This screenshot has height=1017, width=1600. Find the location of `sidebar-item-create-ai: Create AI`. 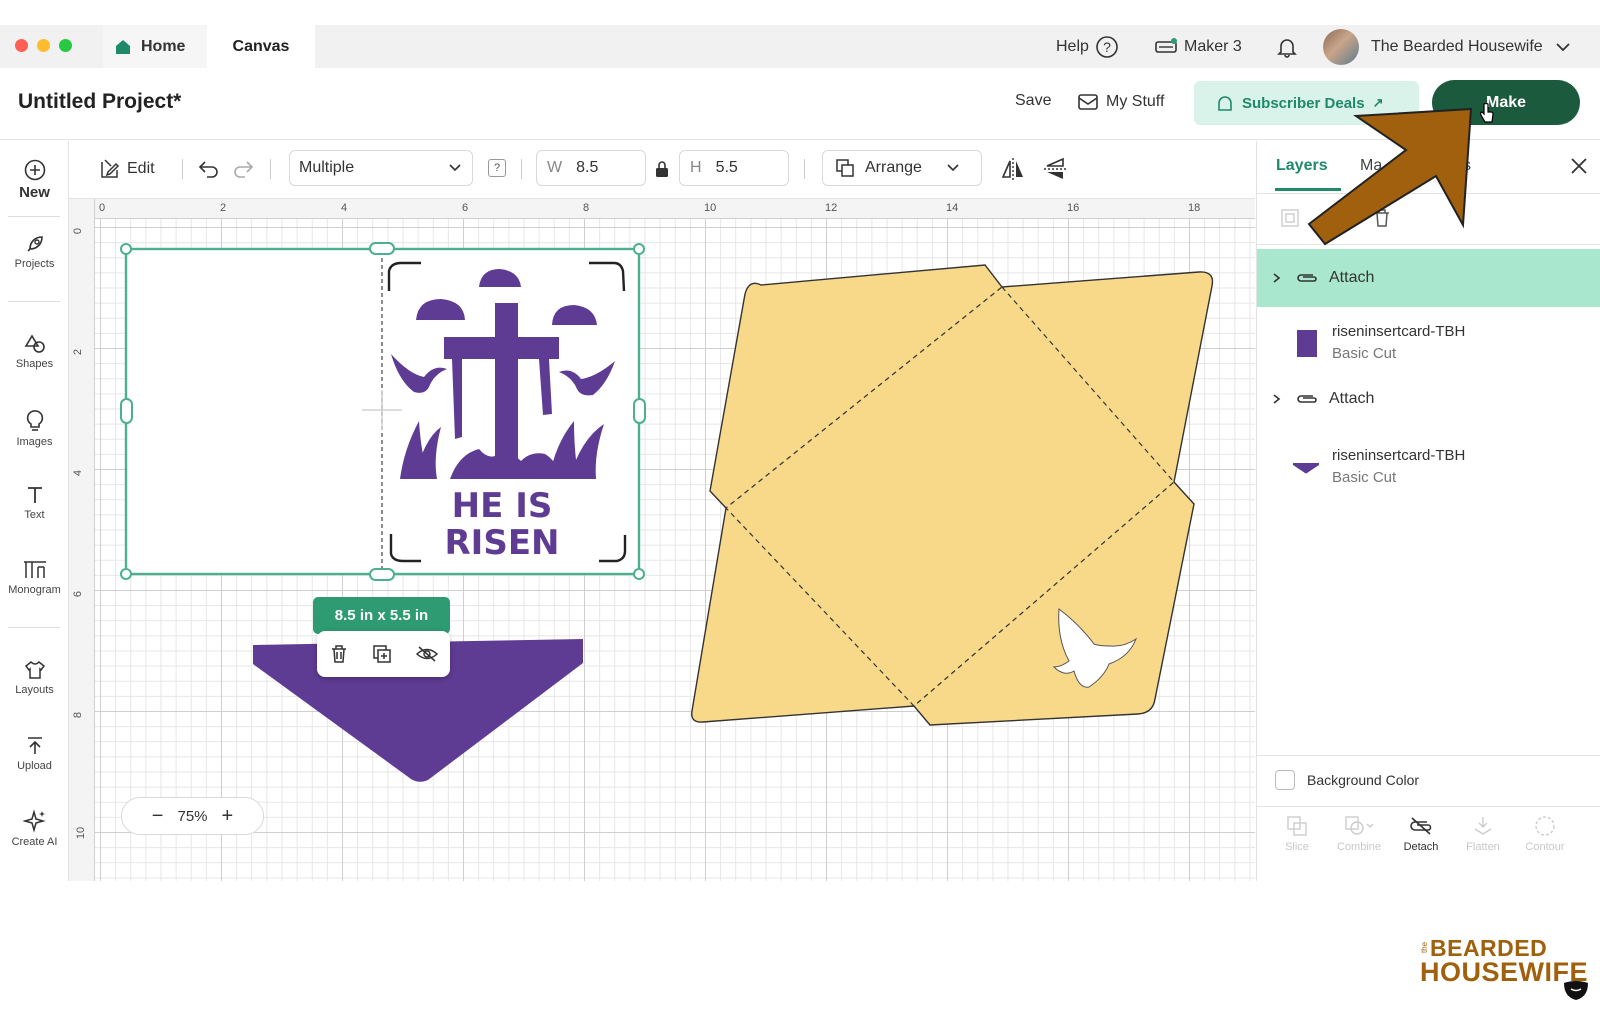

sidebar-item-create-ai: Create AI is located at coordinates (34, 828).